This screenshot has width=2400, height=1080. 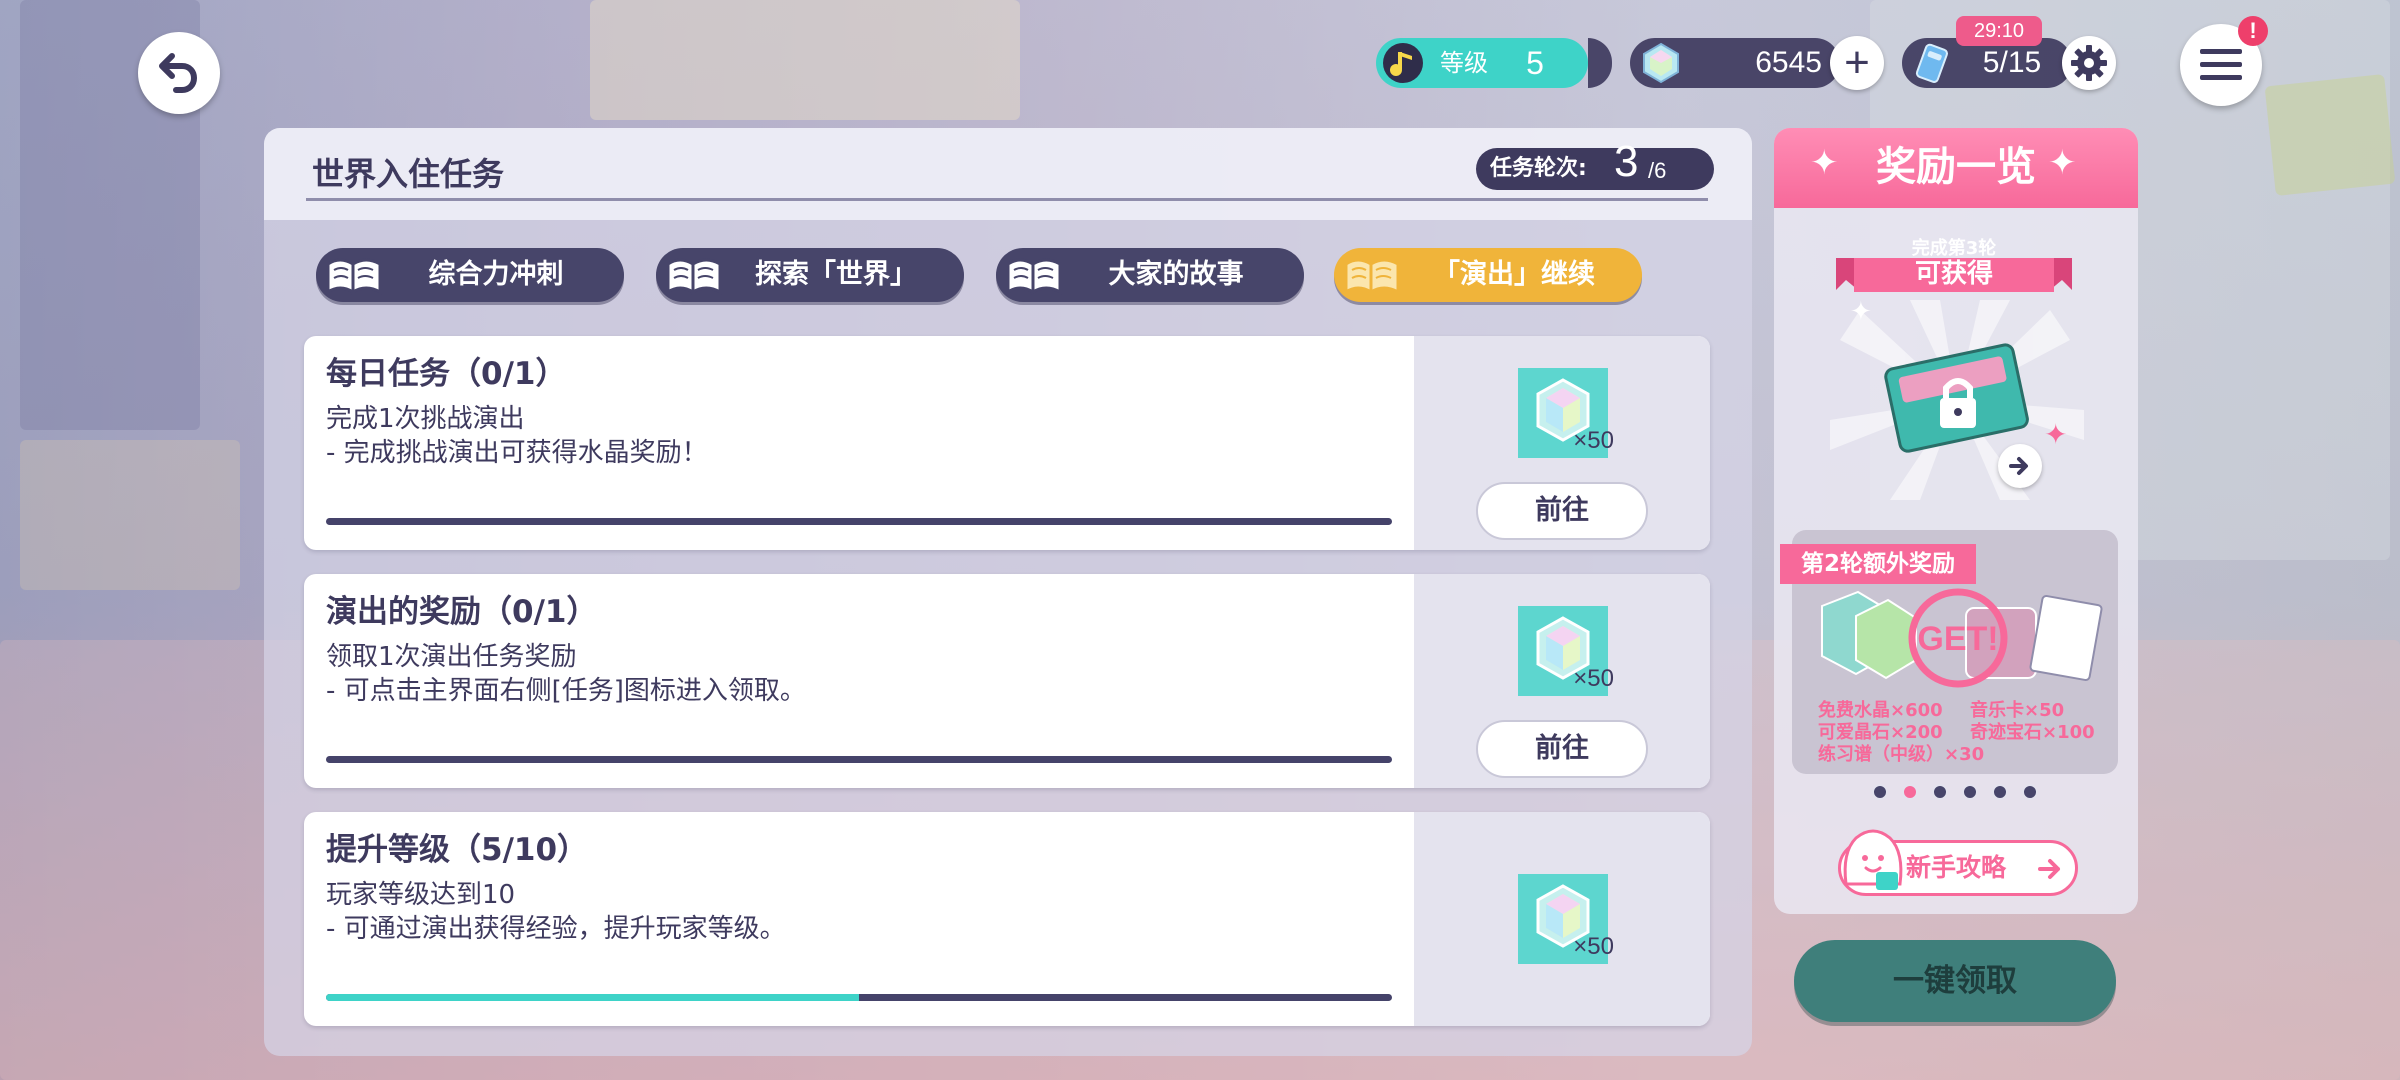 I want to click on task-title: 每日任务（0/1）, so click(x=446, y=374).